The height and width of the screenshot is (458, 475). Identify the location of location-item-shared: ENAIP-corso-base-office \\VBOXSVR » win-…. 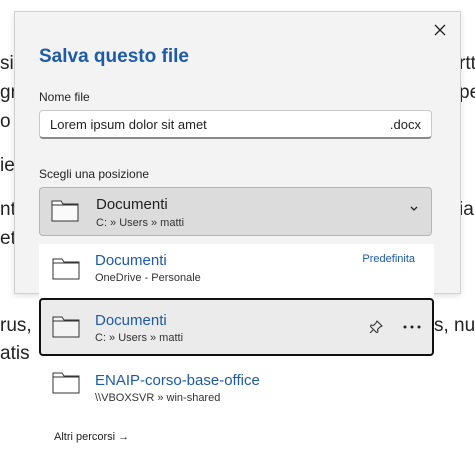
(236, 387).